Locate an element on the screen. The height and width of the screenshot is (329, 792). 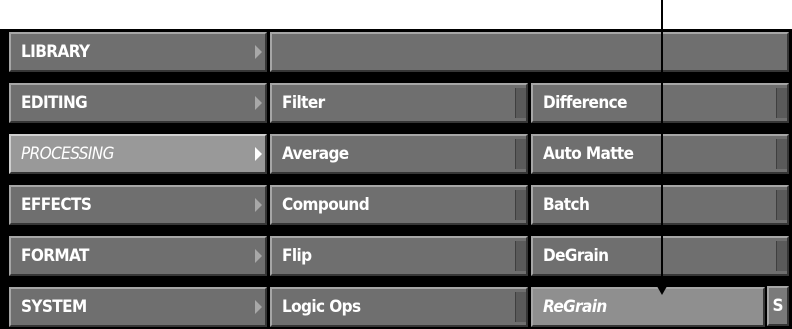
menu-item-batch: Batch is located at coordinates (660, 205).